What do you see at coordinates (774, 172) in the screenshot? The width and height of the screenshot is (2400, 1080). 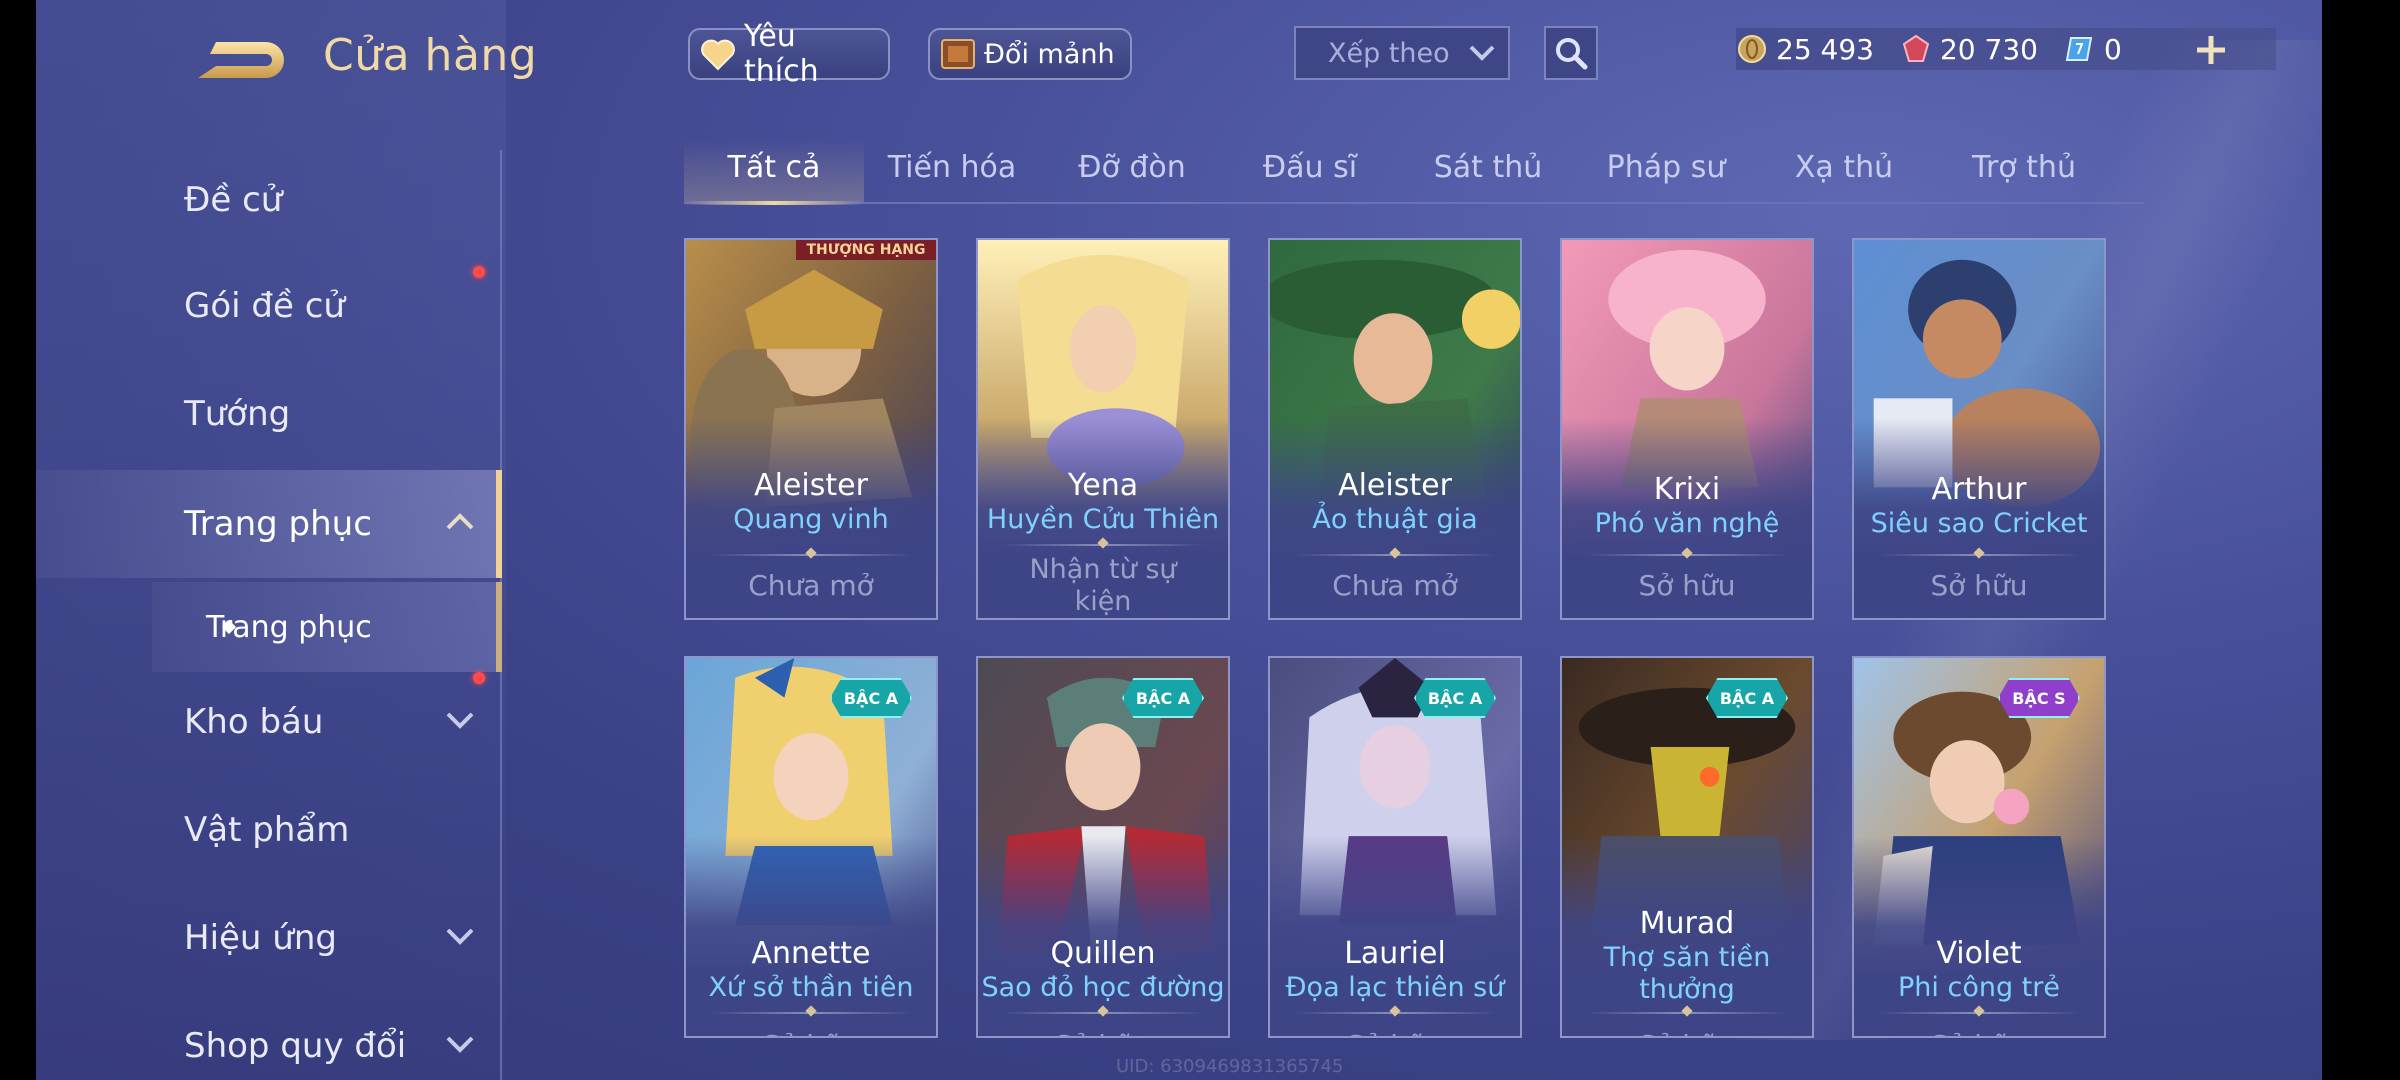 I see `tab-all: Tất cả` at bounding box center [774, 172].